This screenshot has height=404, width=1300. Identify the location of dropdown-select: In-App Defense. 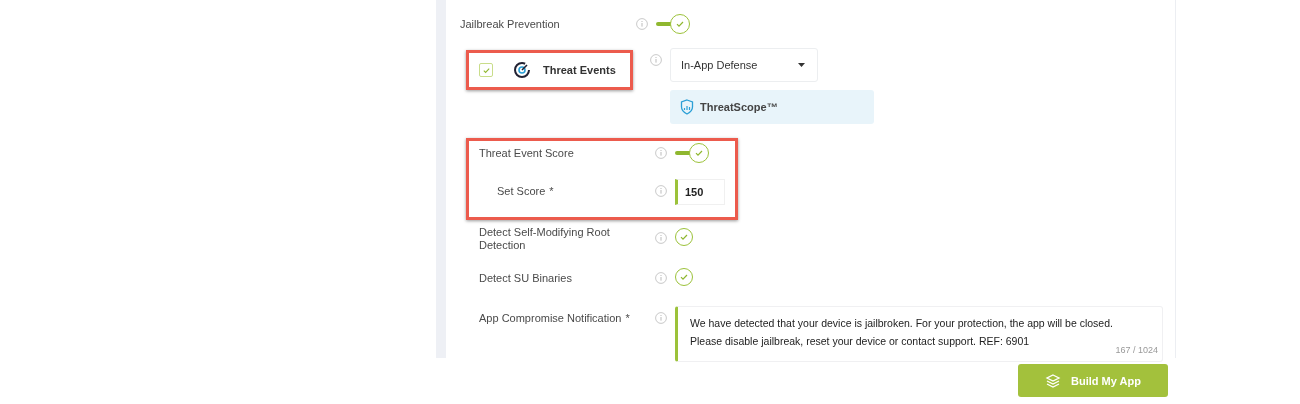
(744, 65).